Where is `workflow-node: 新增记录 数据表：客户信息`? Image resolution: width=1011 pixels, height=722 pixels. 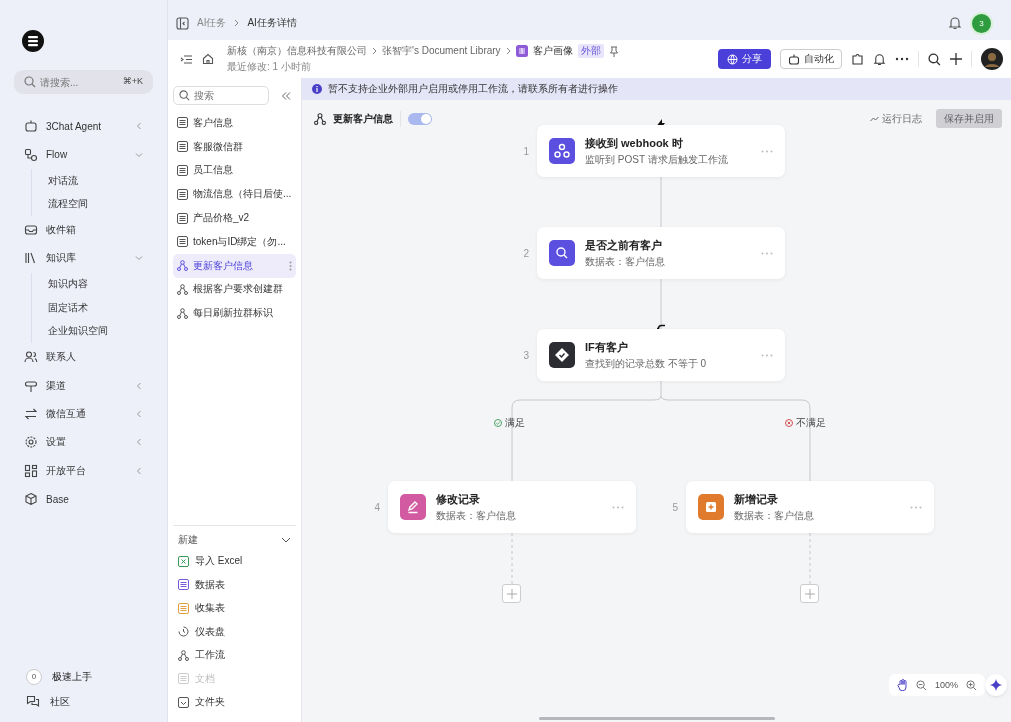 workflow-node: 新增记录 数据表：客户信息 is located at coordinates (810, 507).